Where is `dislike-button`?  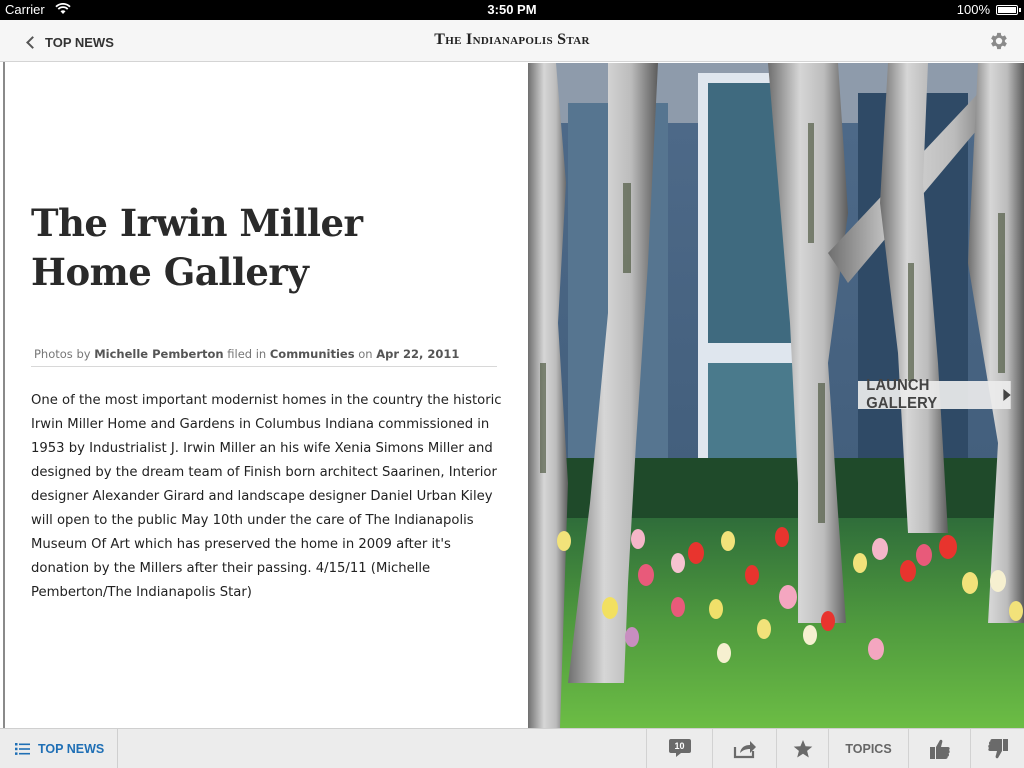
dislike-button is located at coordinates (997, 748).